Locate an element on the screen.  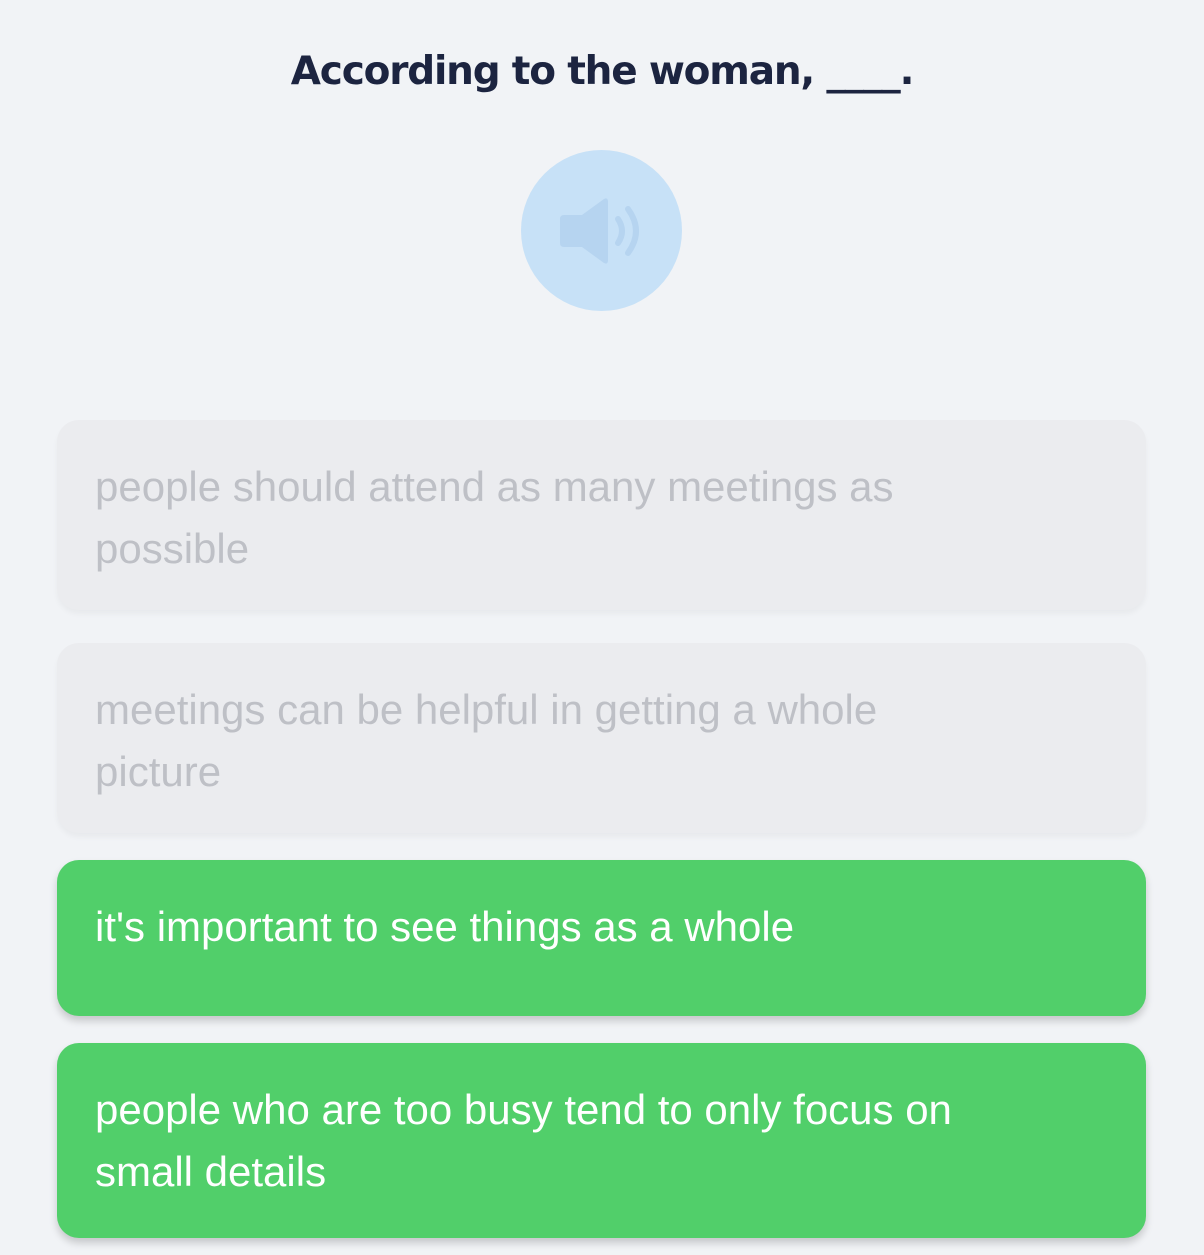
question-title: According to the woman, ____. is located at coordinates (602, 71).